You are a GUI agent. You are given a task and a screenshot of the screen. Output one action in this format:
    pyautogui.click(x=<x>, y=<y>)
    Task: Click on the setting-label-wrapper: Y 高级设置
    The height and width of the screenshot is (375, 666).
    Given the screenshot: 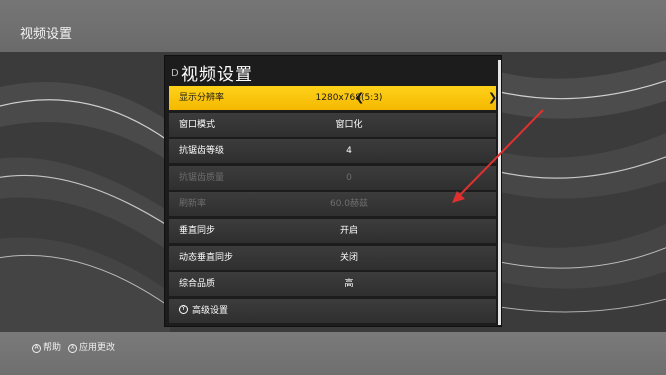 What is the action you would take?
    pyautogui.click(x=203, y=311)
    